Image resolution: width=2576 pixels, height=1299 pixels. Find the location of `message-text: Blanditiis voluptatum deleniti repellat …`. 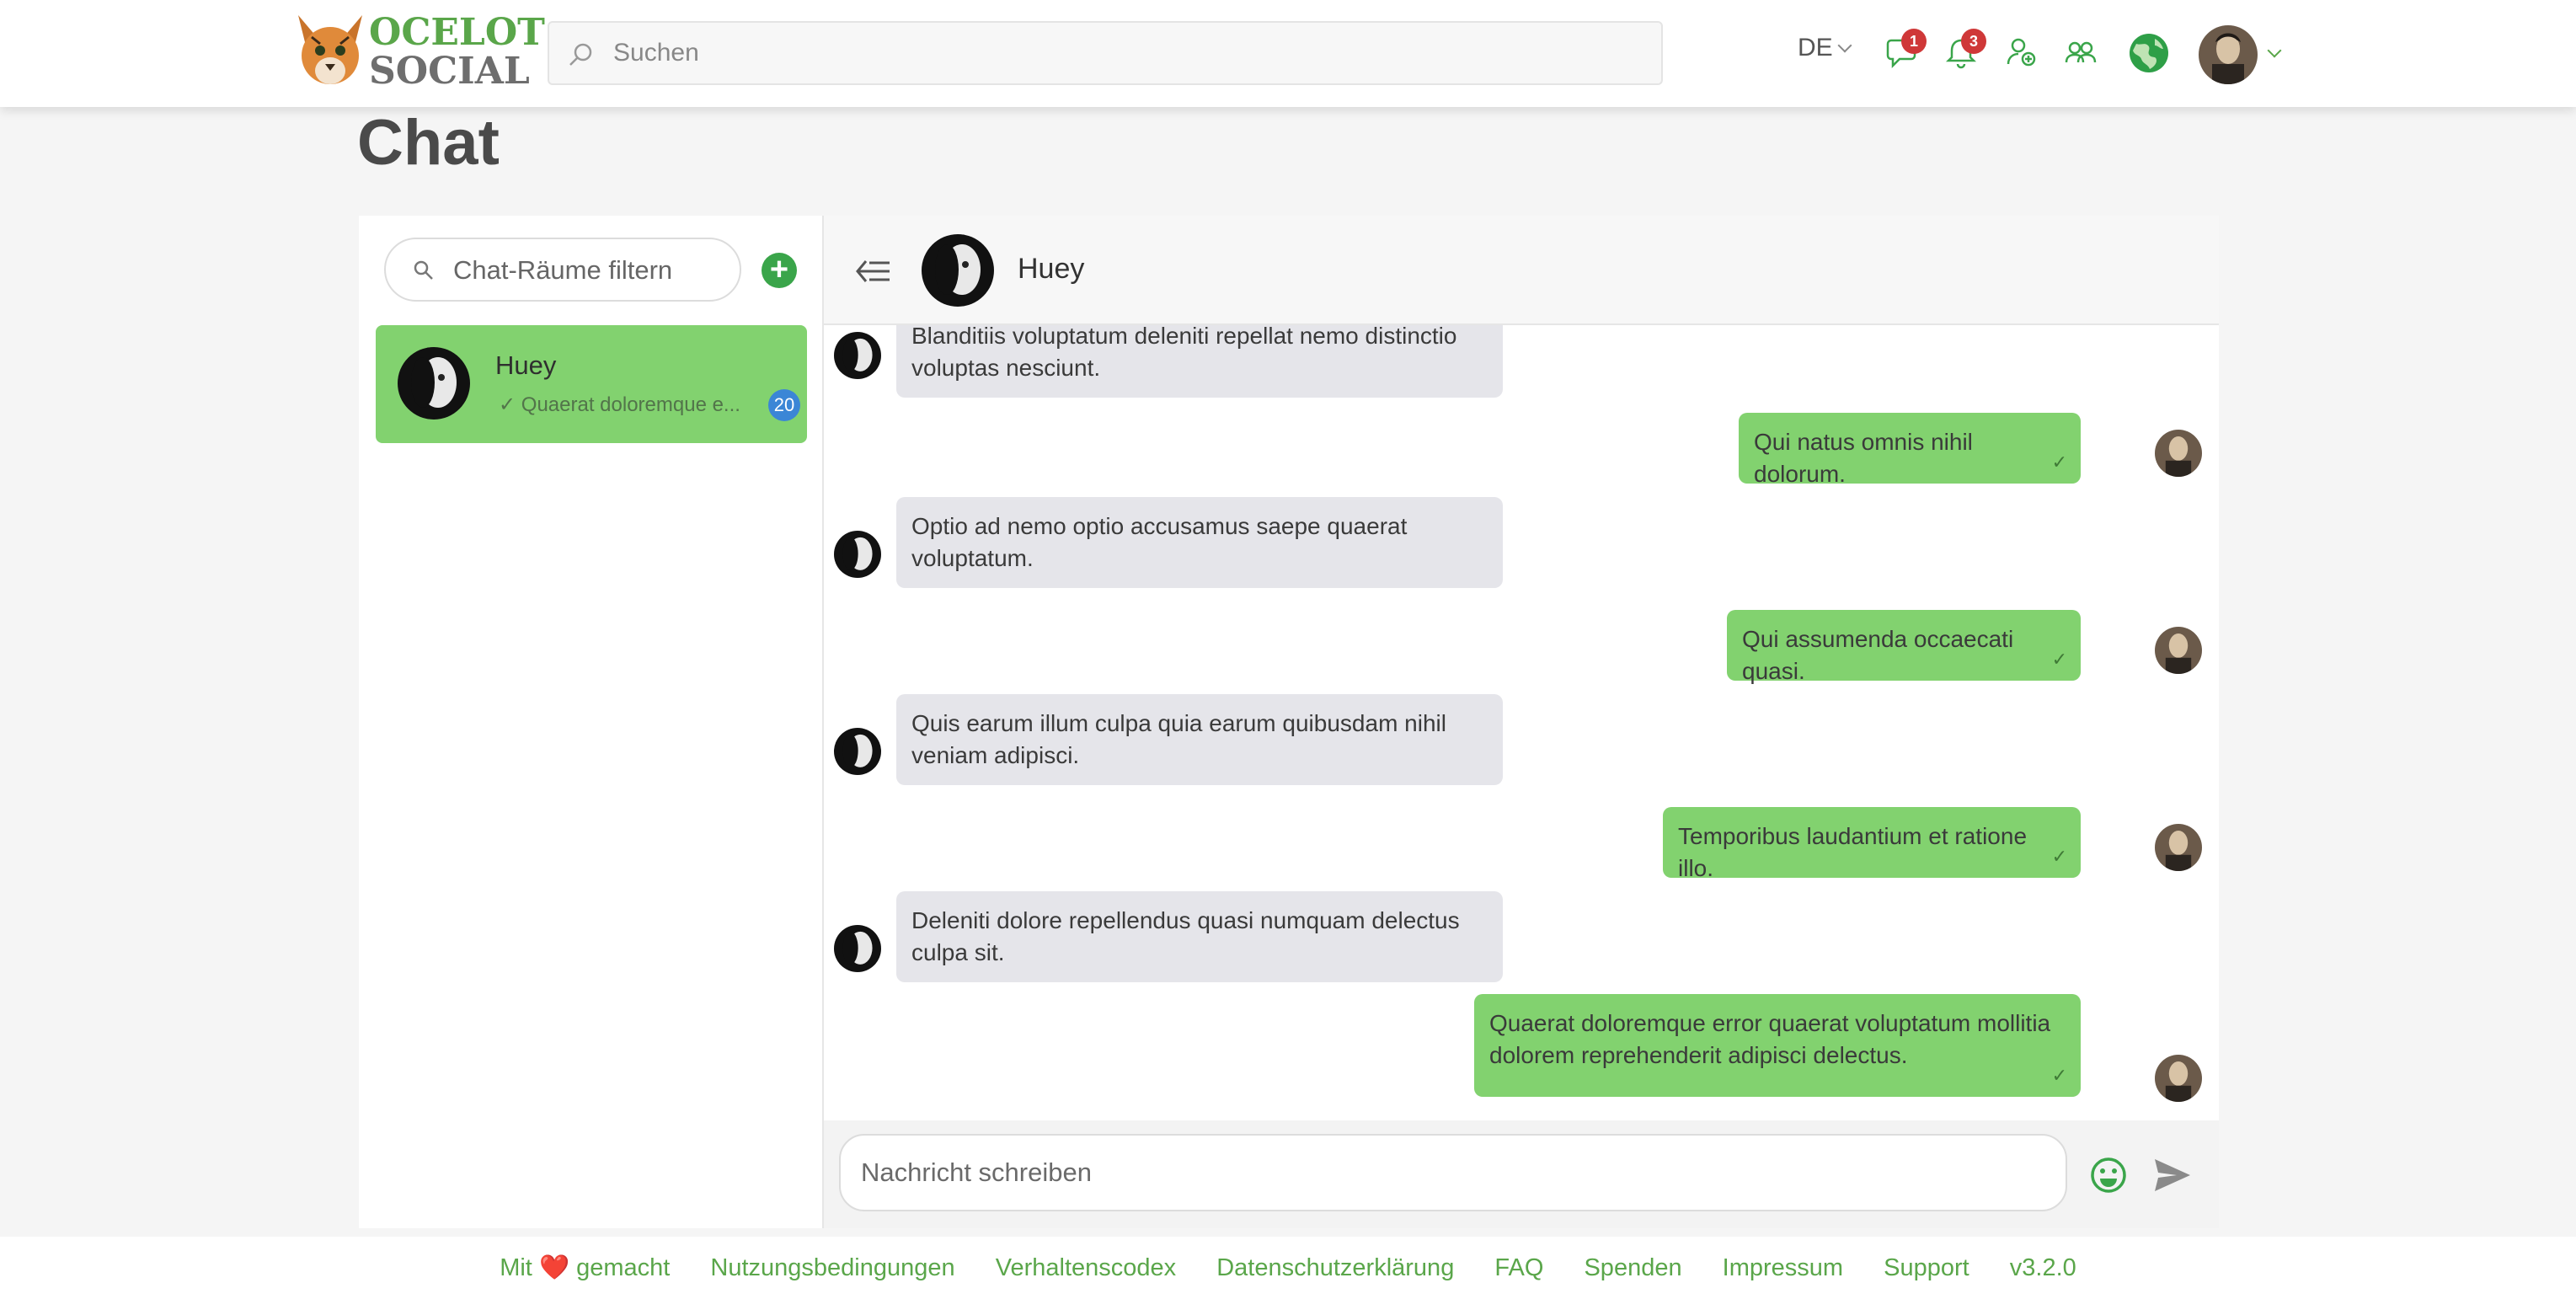

message-text: Blanditiis voluptatum deleniti repellat … is located at coordinates (1184, 353).